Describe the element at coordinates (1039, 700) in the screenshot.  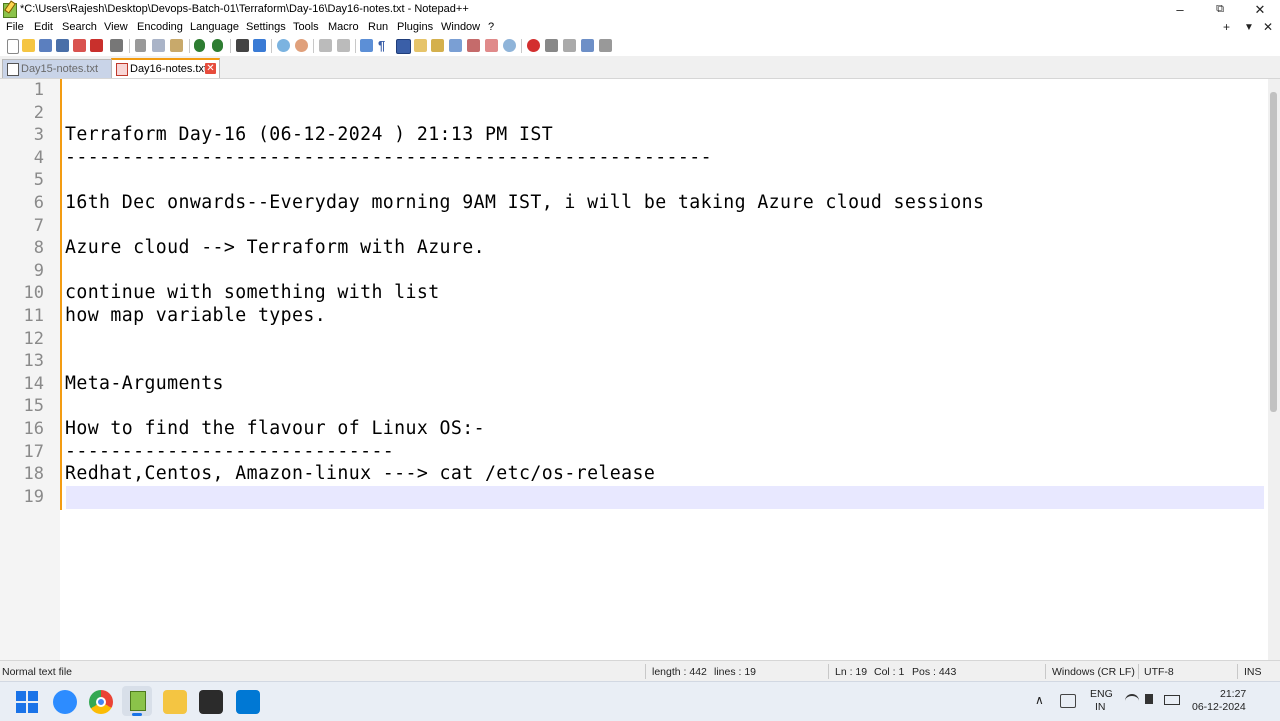
I see `tray-overflow-icon: ∧` at that location.